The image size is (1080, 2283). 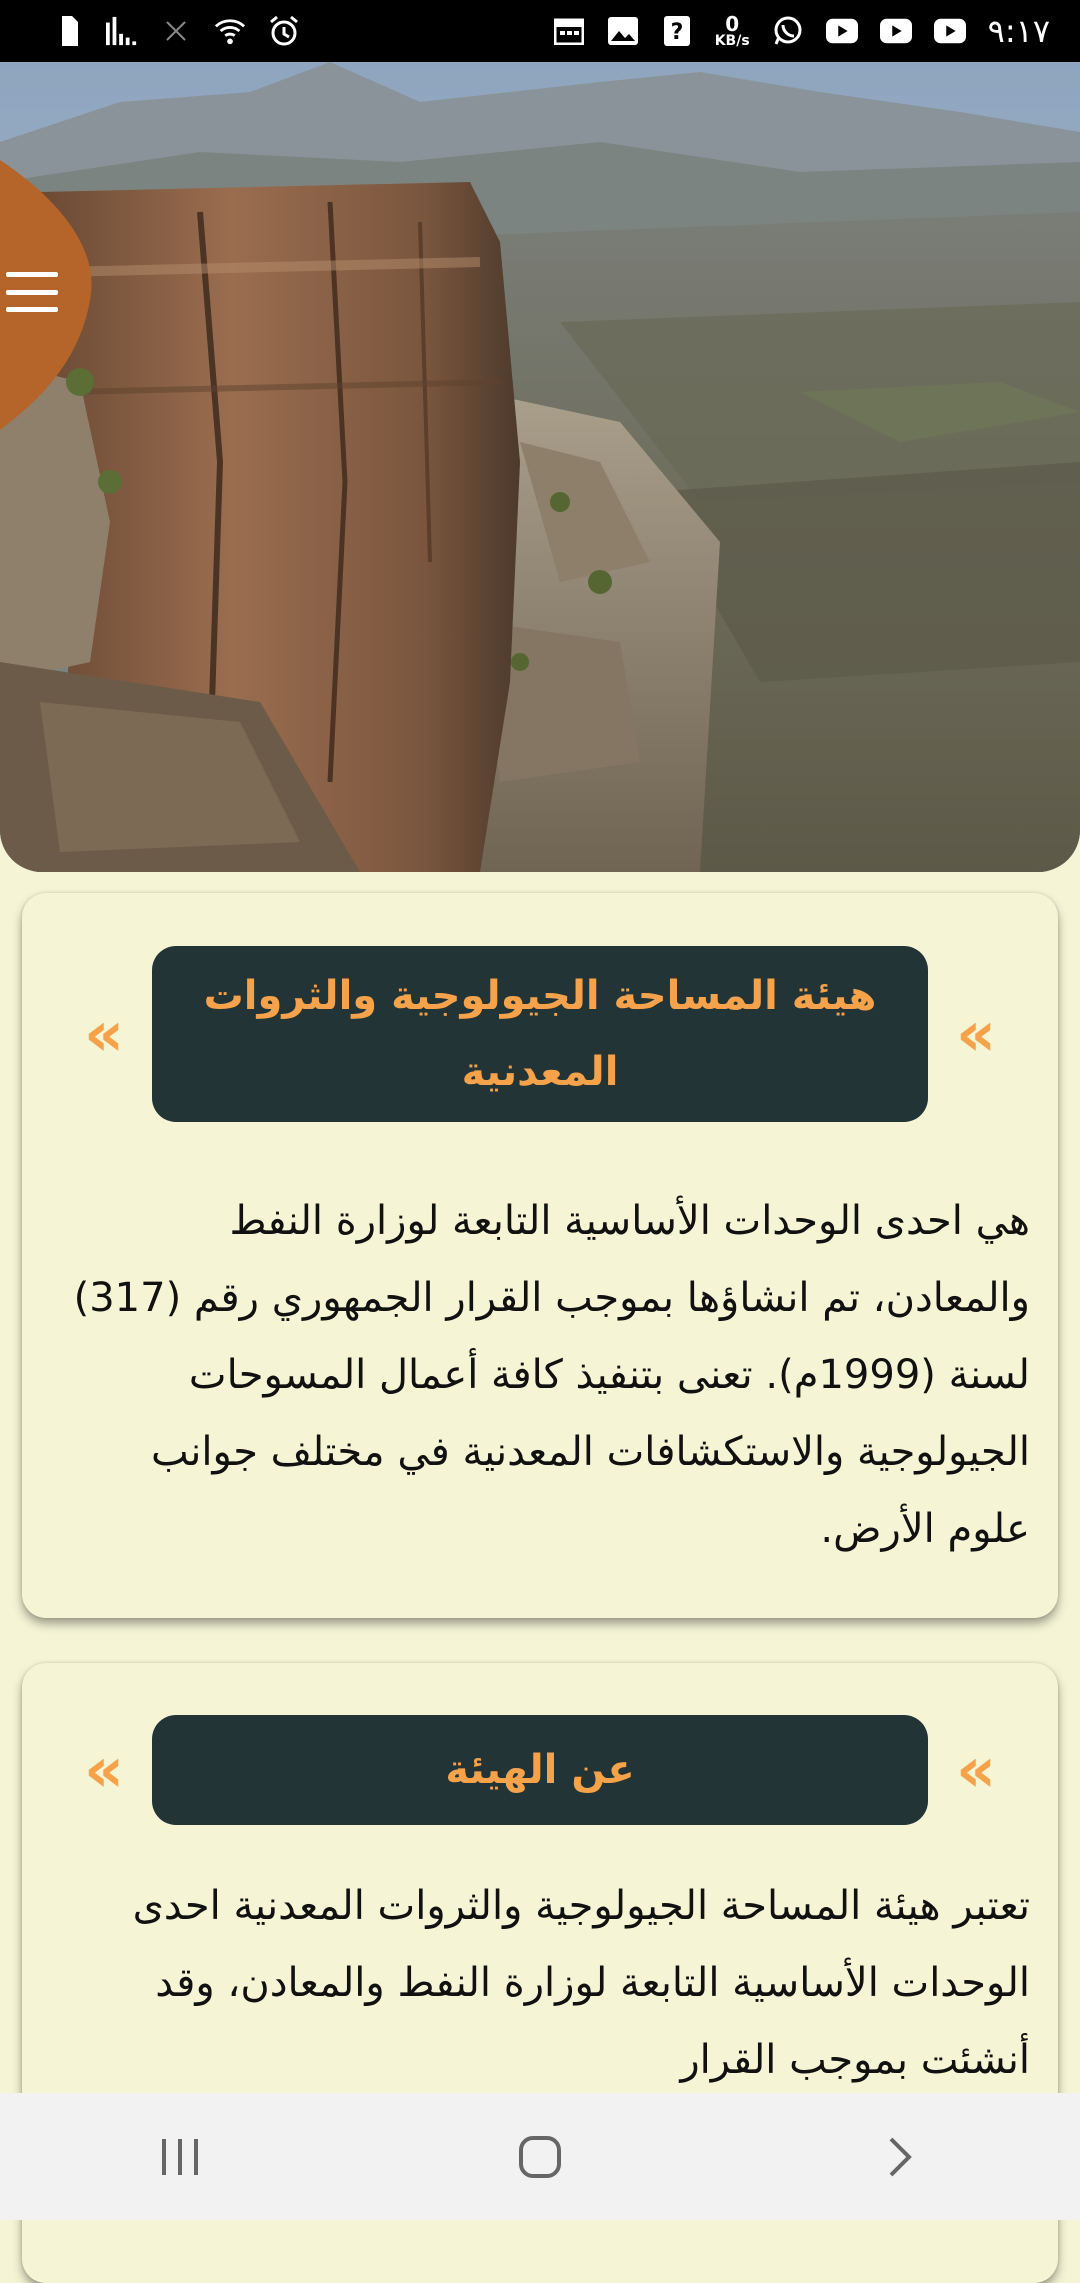 I want to click on net-speed-value: 0, so click(x=732, y=24).